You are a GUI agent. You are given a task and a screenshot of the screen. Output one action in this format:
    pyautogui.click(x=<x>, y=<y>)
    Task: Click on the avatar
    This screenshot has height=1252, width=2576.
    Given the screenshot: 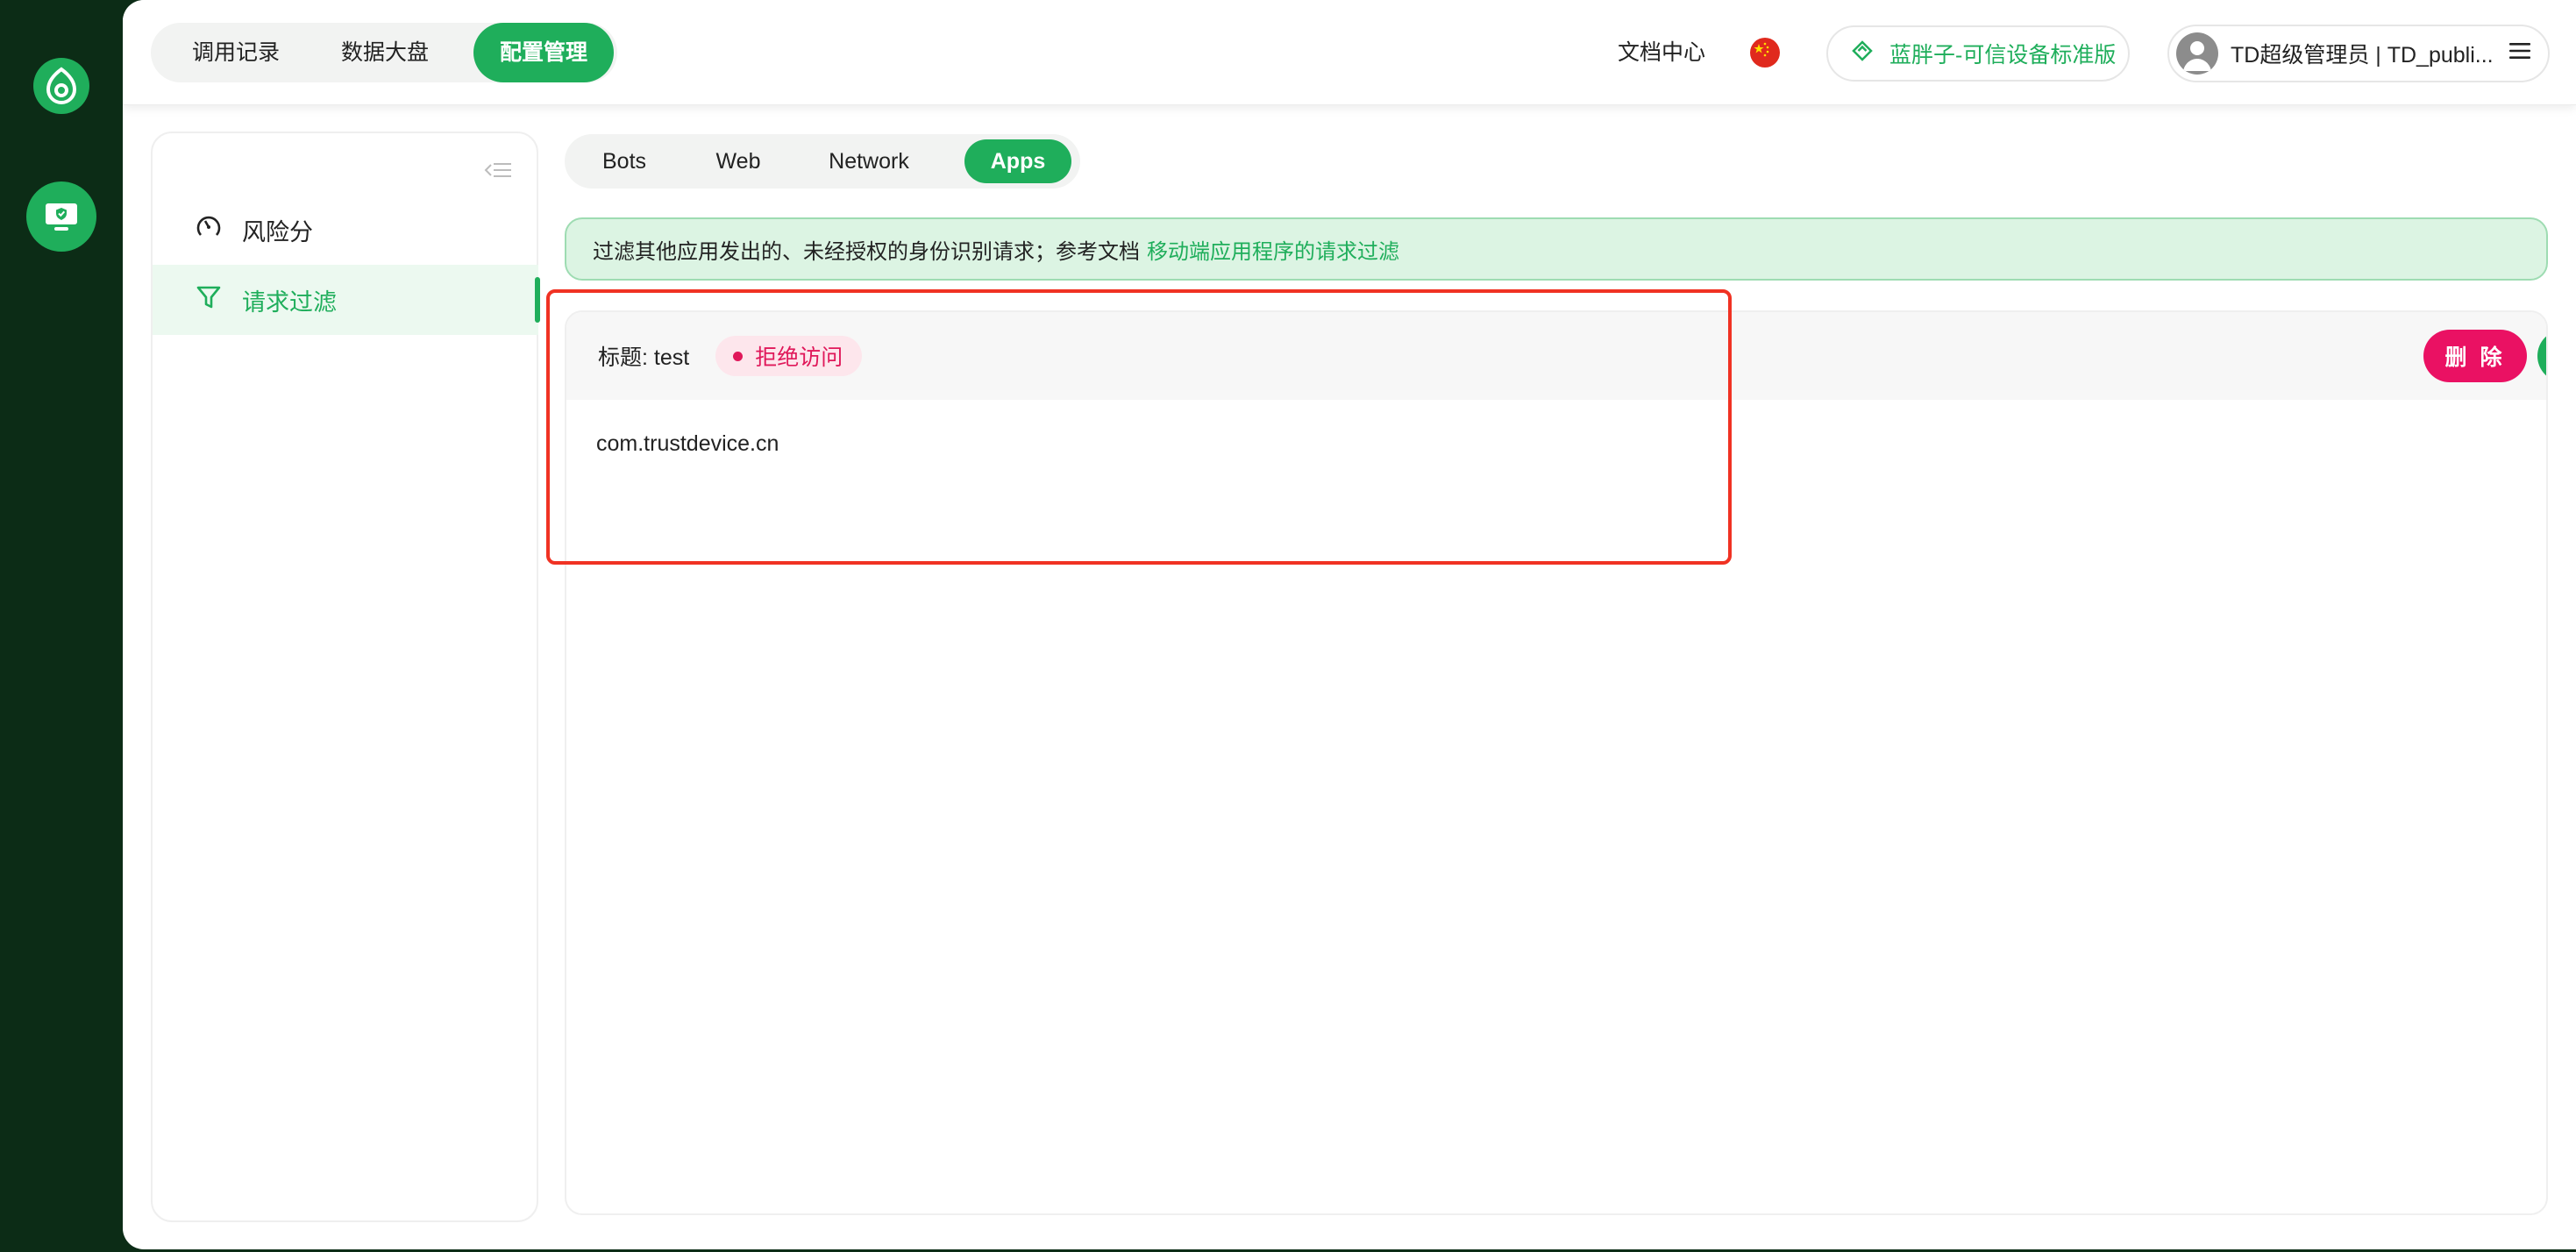 What is the action you would take?
    pyautogui.click(x=2197, y=53)
    